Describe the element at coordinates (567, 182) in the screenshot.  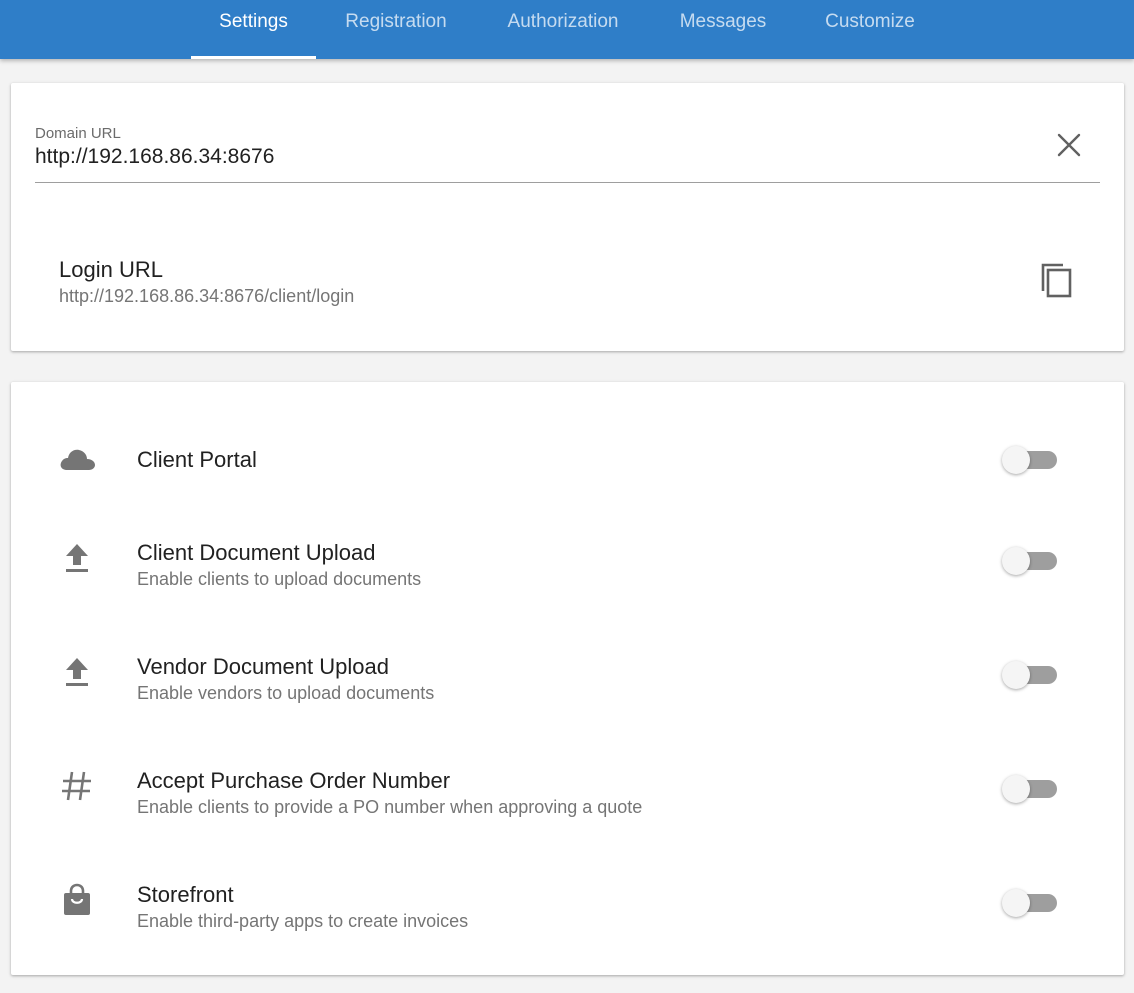
I see `domain-url-underline` at that location.